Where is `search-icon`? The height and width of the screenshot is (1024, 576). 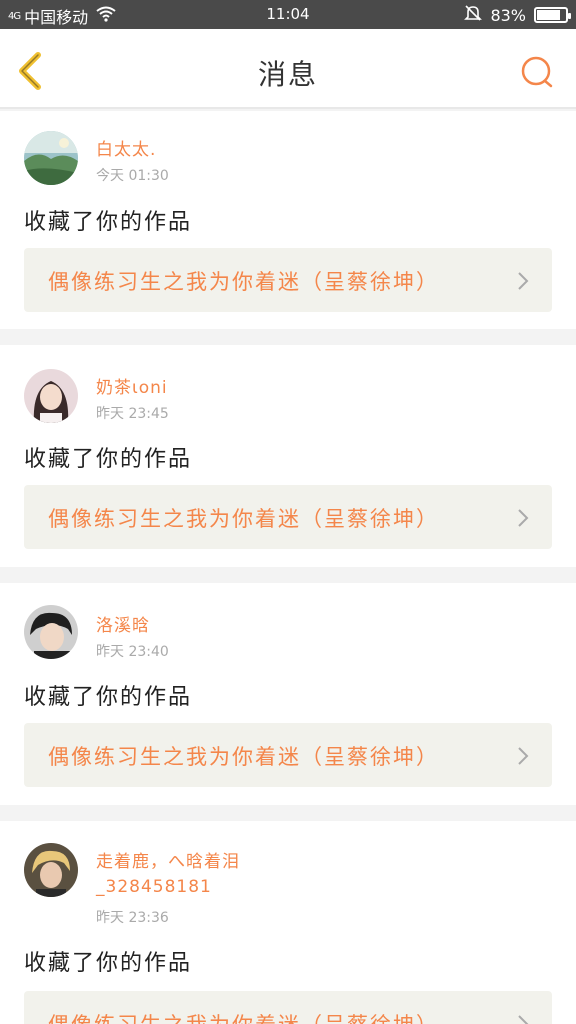 search-icon is located at coordinates (537, 72).